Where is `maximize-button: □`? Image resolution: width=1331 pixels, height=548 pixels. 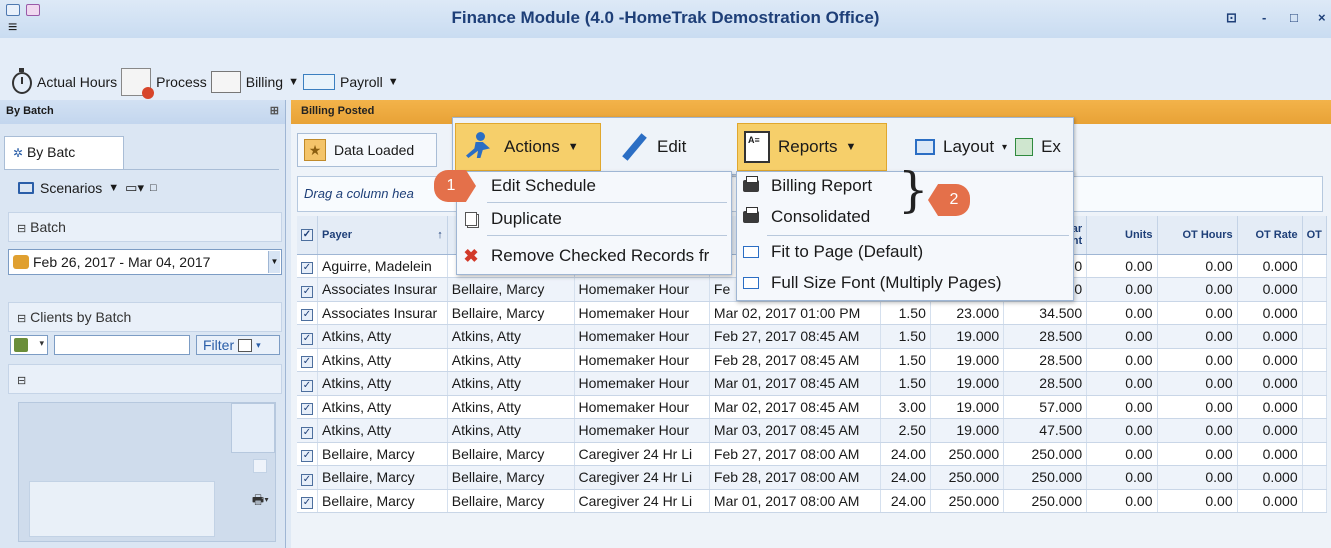 maximize-button: □ is located at coordinates (1294, 17).